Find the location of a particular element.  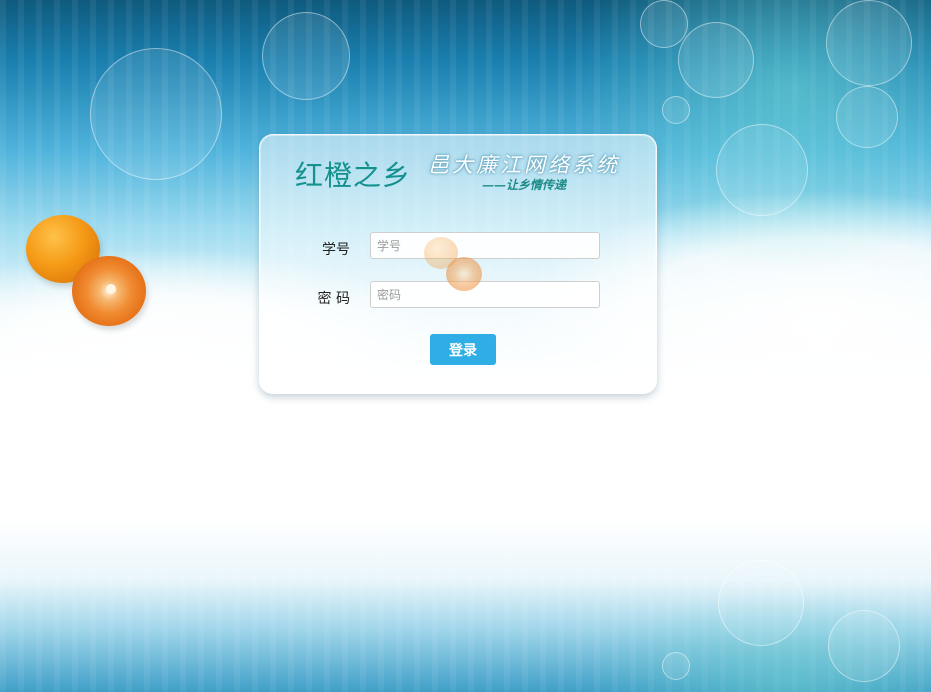

slogan: ——让乡情传递 is located at coordinates (524, 185).